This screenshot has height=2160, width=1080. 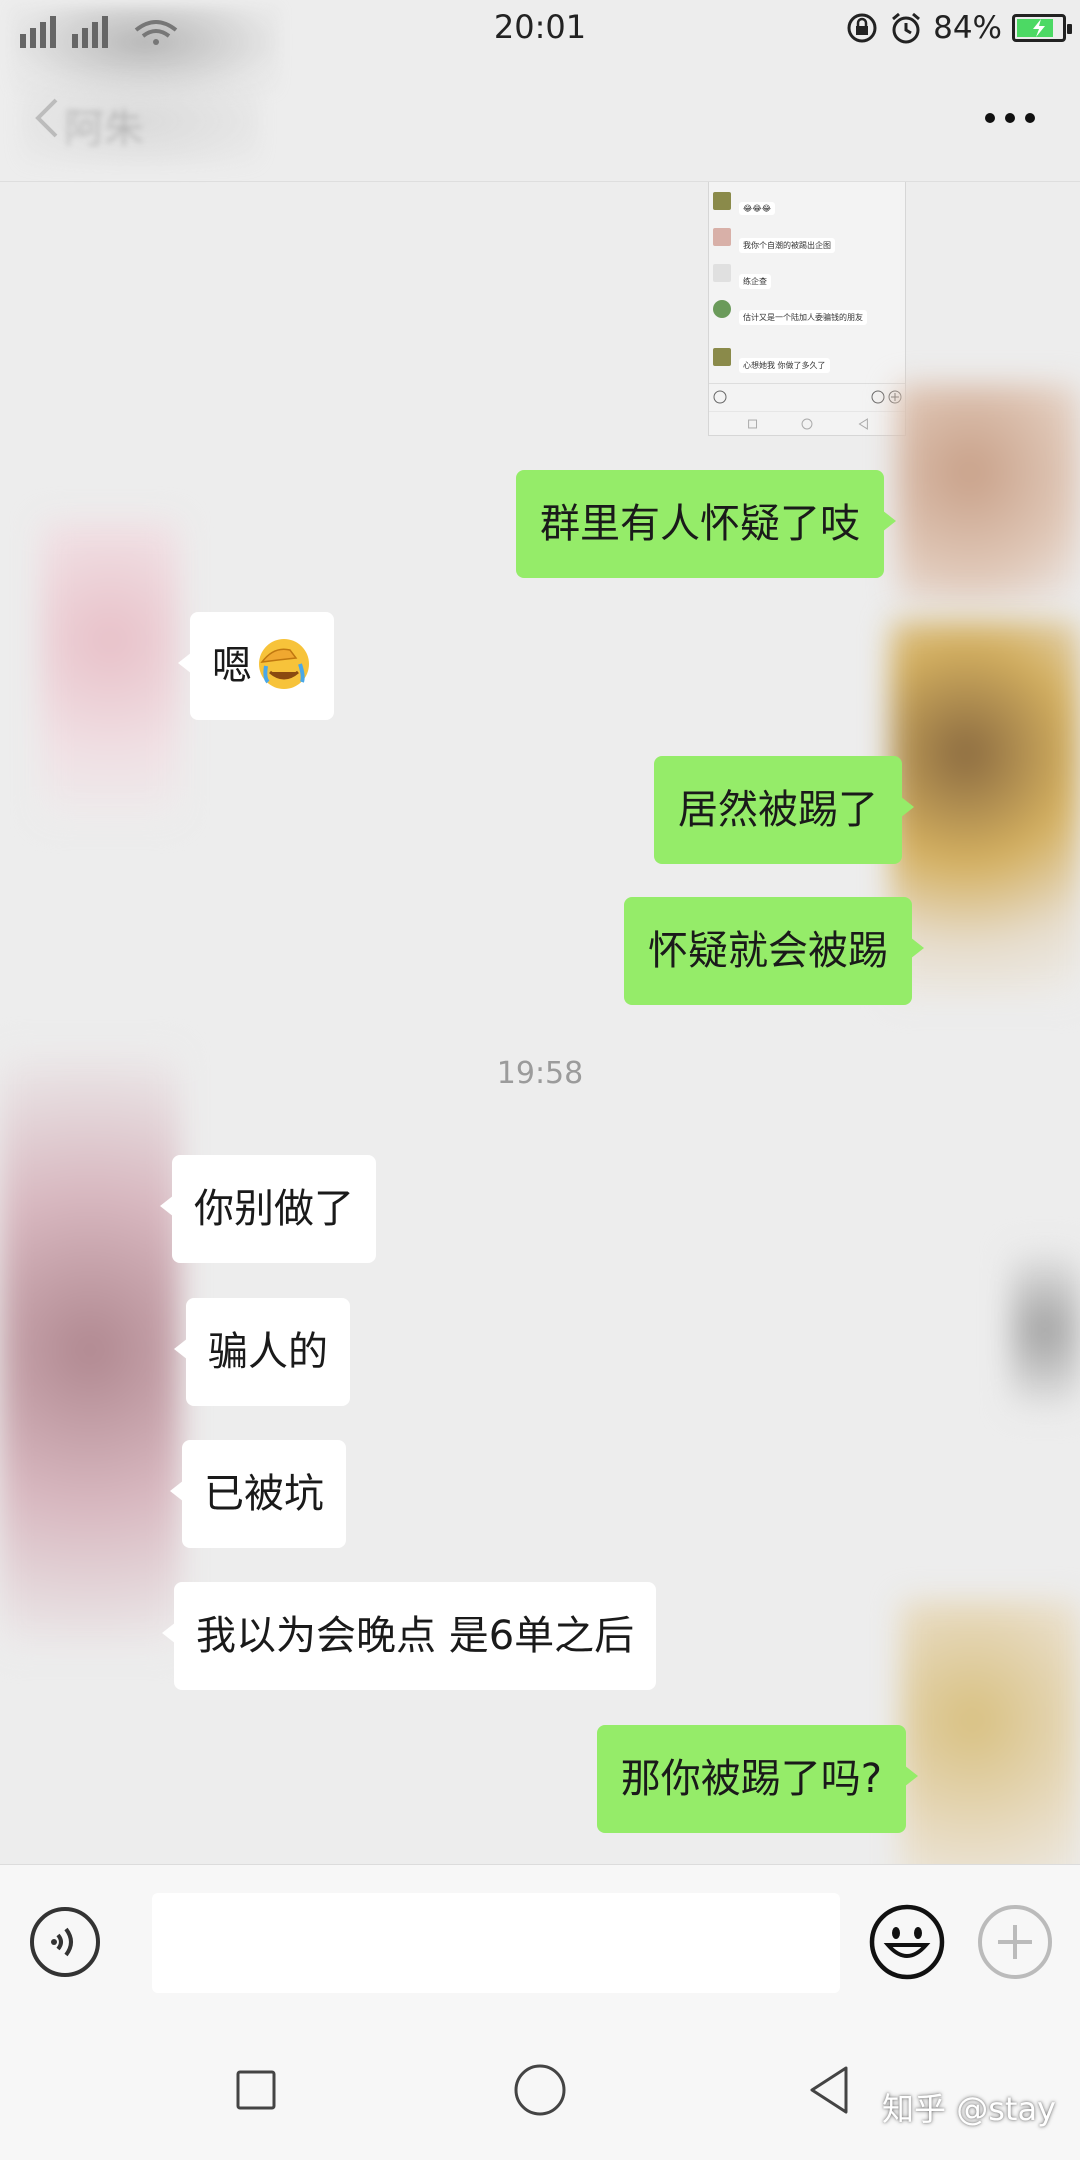 I want to click on thumb-message: 😂😂😂, so click(x=807, y=205).